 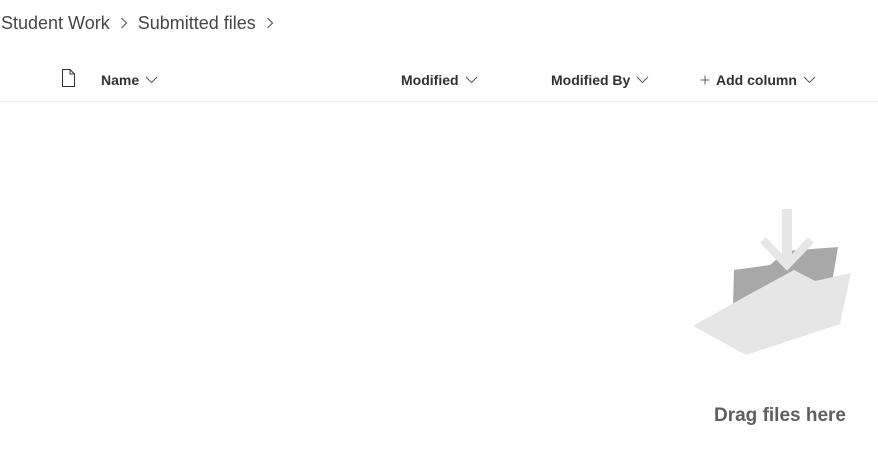 I want to click on breadcrumb: Student Work Submitted files, so click(x=142, y=23).